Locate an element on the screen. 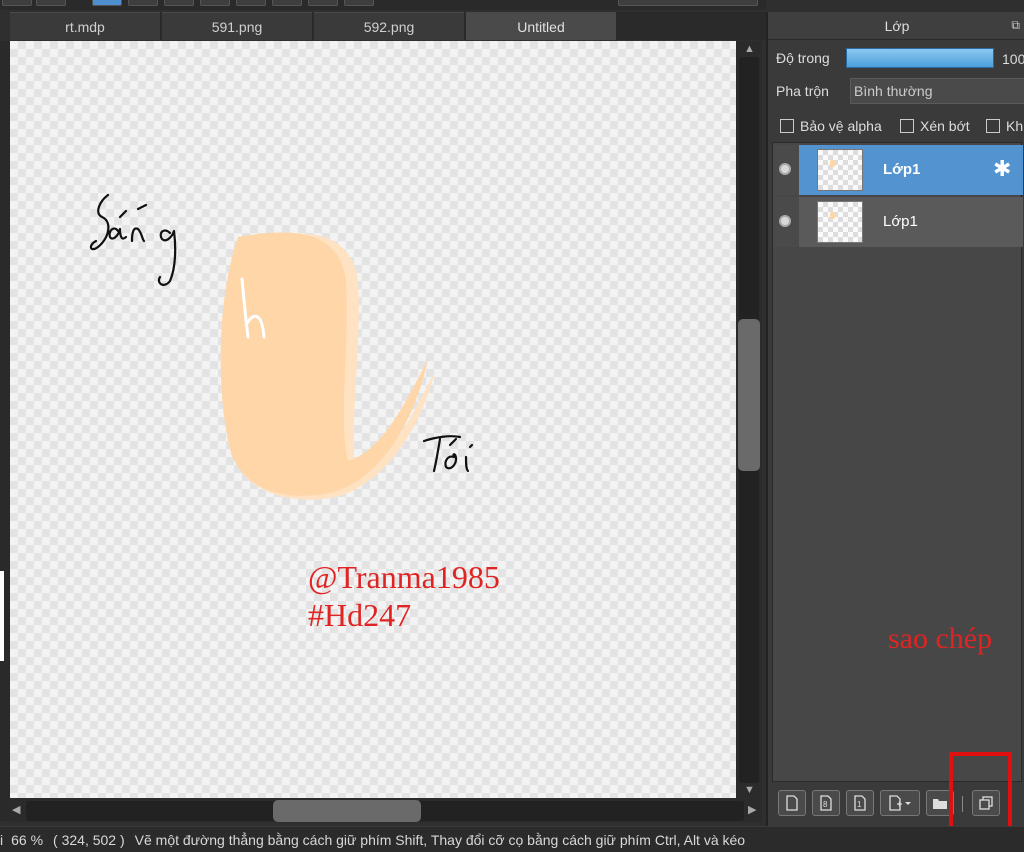 This screenshot has width=1024, height=852. status-edge-char: i is located at coordinates (2, 839).